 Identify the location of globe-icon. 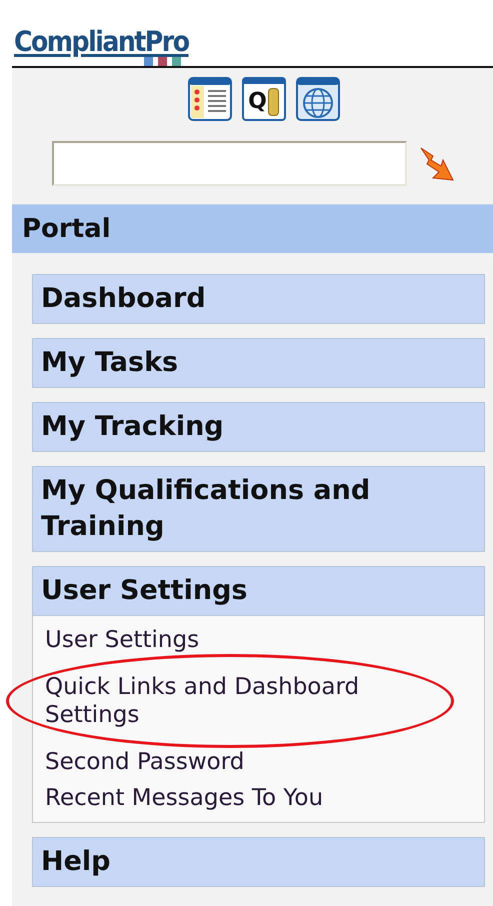
(318, 99).